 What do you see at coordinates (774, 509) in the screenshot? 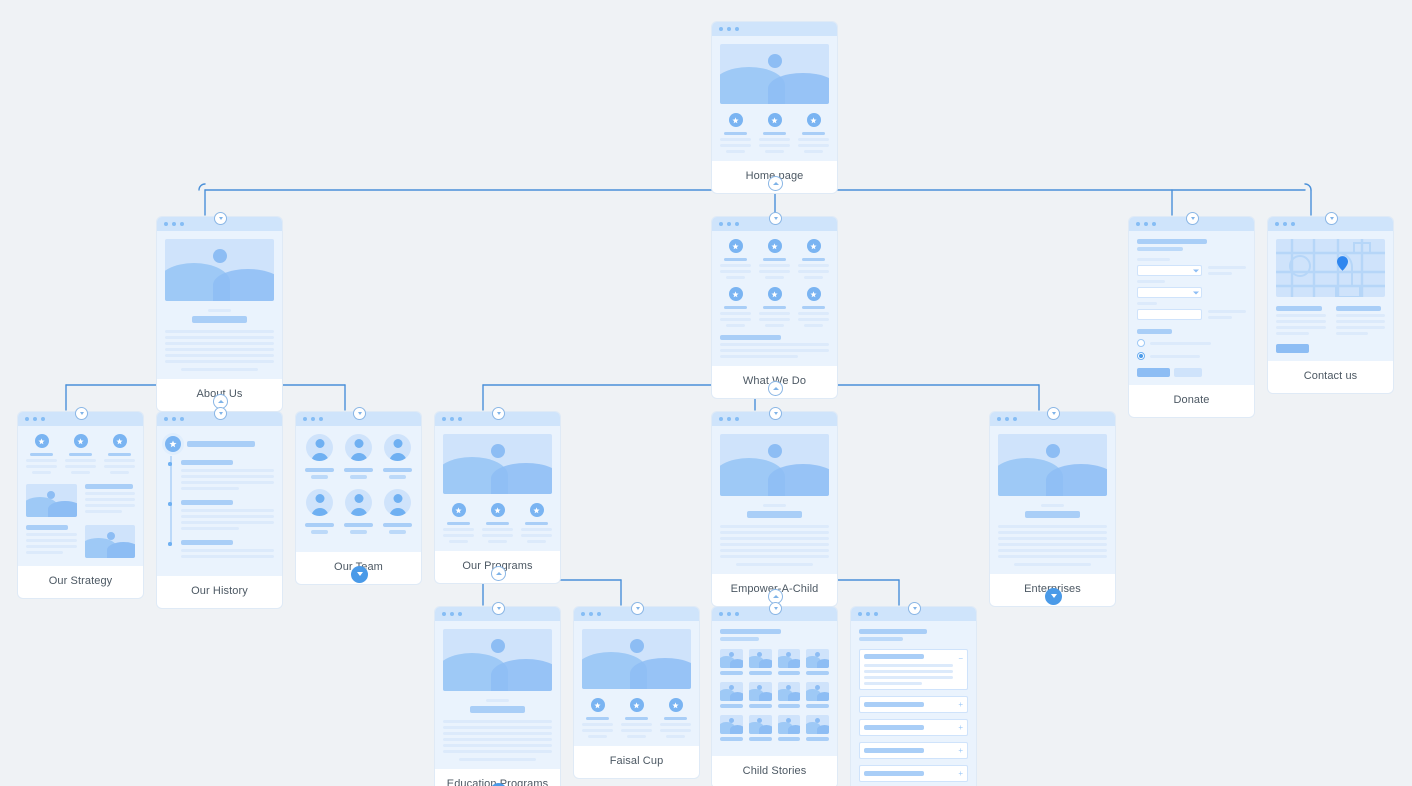
I see `page-card-empower: Empower-A-Child` at bounding box center [774, 509].